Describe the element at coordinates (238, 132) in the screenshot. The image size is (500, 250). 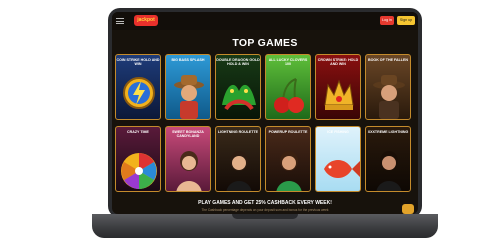
I see `game-title: LIGHTNING ROULETTE` at that location.